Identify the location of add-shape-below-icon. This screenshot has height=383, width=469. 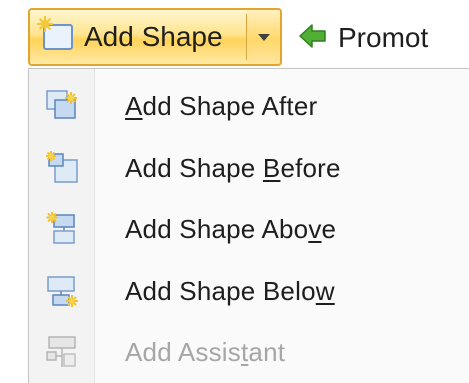
(62, 291).